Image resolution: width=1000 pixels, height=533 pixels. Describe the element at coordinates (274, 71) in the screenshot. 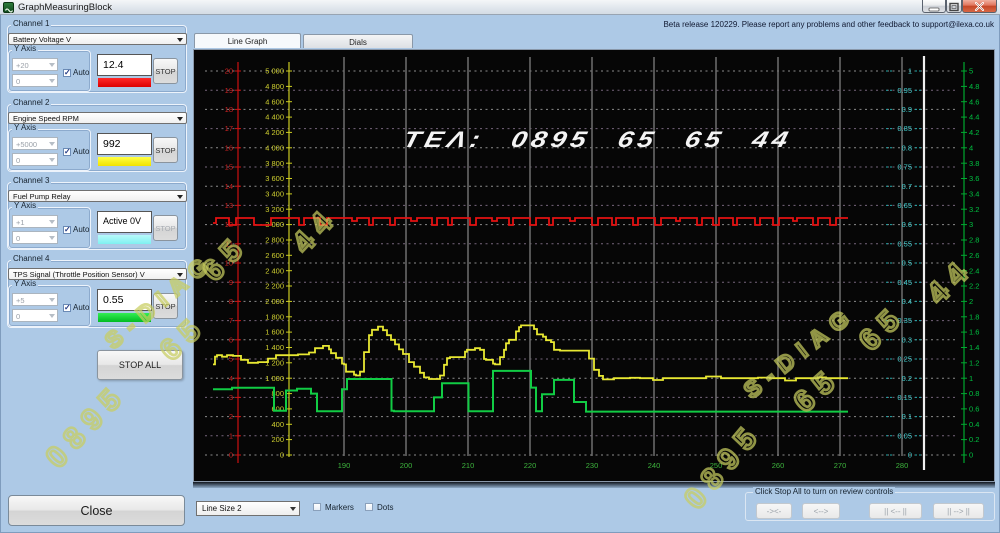

I see `svg-text: 5 000` at that location.